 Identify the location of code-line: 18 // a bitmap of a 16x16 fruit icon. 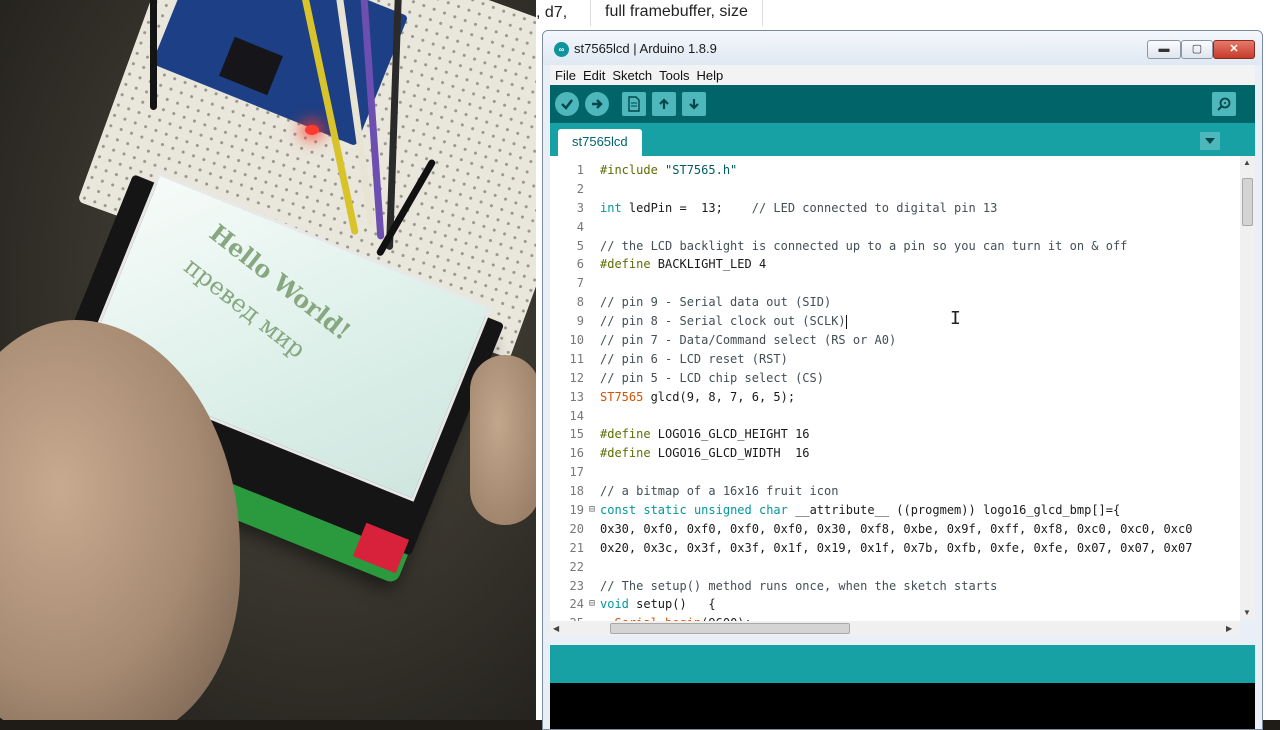
(895, 491).